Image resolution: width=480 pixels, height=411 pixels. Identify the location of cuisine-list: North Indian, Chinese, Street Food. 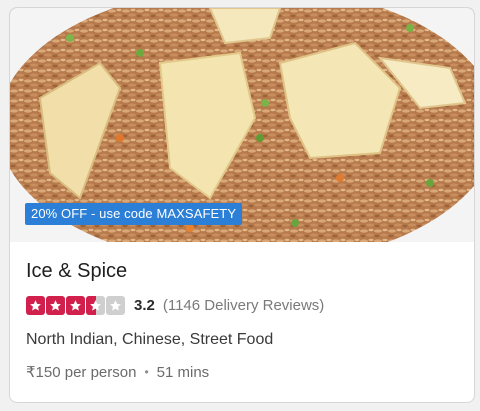
(150, 339).